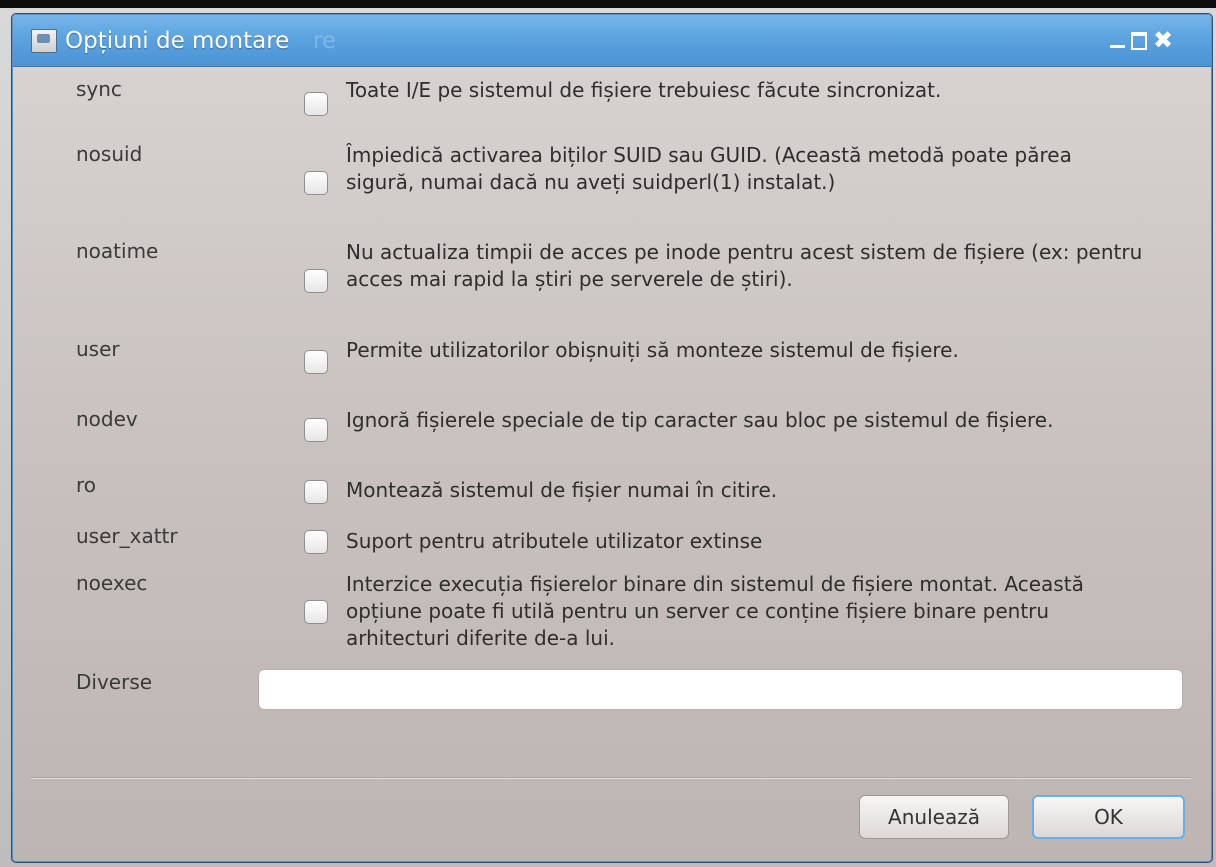  I want to click on app-icon, so click(44, 41).